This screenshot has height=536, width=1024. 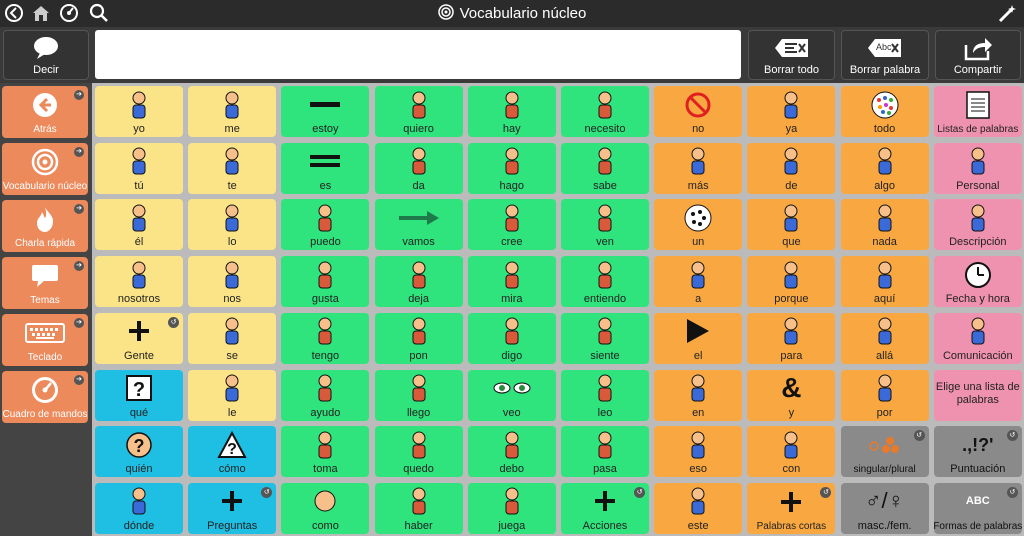 I want to click on vocab-cell-por: por, so click(x=884, y=395).